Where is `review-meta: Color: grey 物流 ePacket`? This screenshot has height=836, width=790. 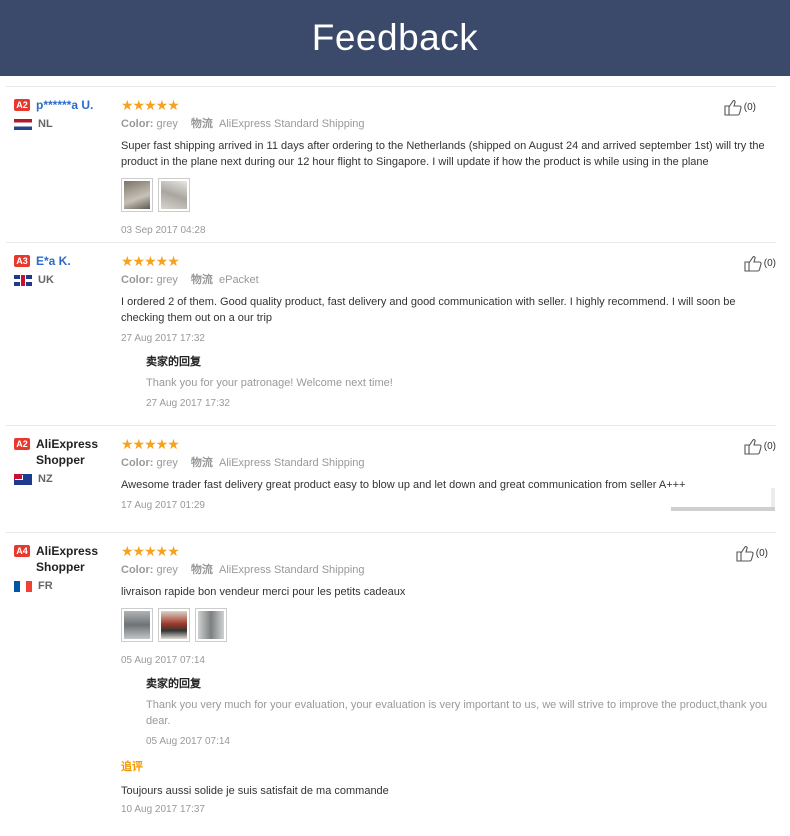 review-meta: Color: grey 物流 ePacket is located at coordinates (446, 280).